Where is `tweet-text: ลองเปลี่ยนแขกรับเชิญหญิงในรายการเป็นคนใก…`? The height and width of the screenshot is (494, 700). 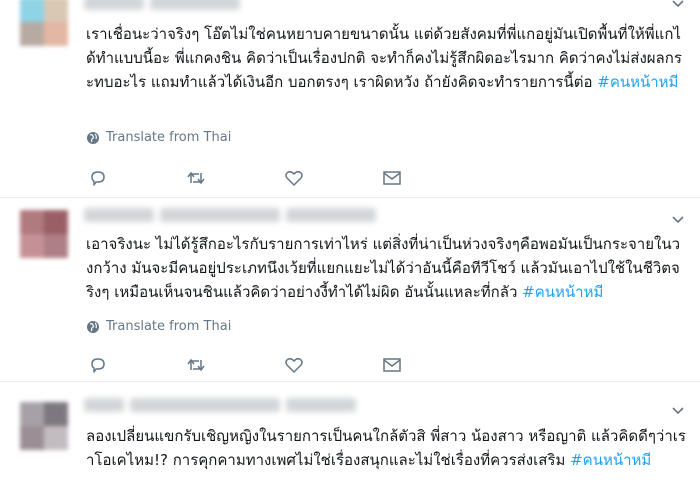 tweet-text: ลองเปลี่ยนแขกรับเชิญหญิงในรายการเป็นคนใก… is located at coordinates (386, 448).